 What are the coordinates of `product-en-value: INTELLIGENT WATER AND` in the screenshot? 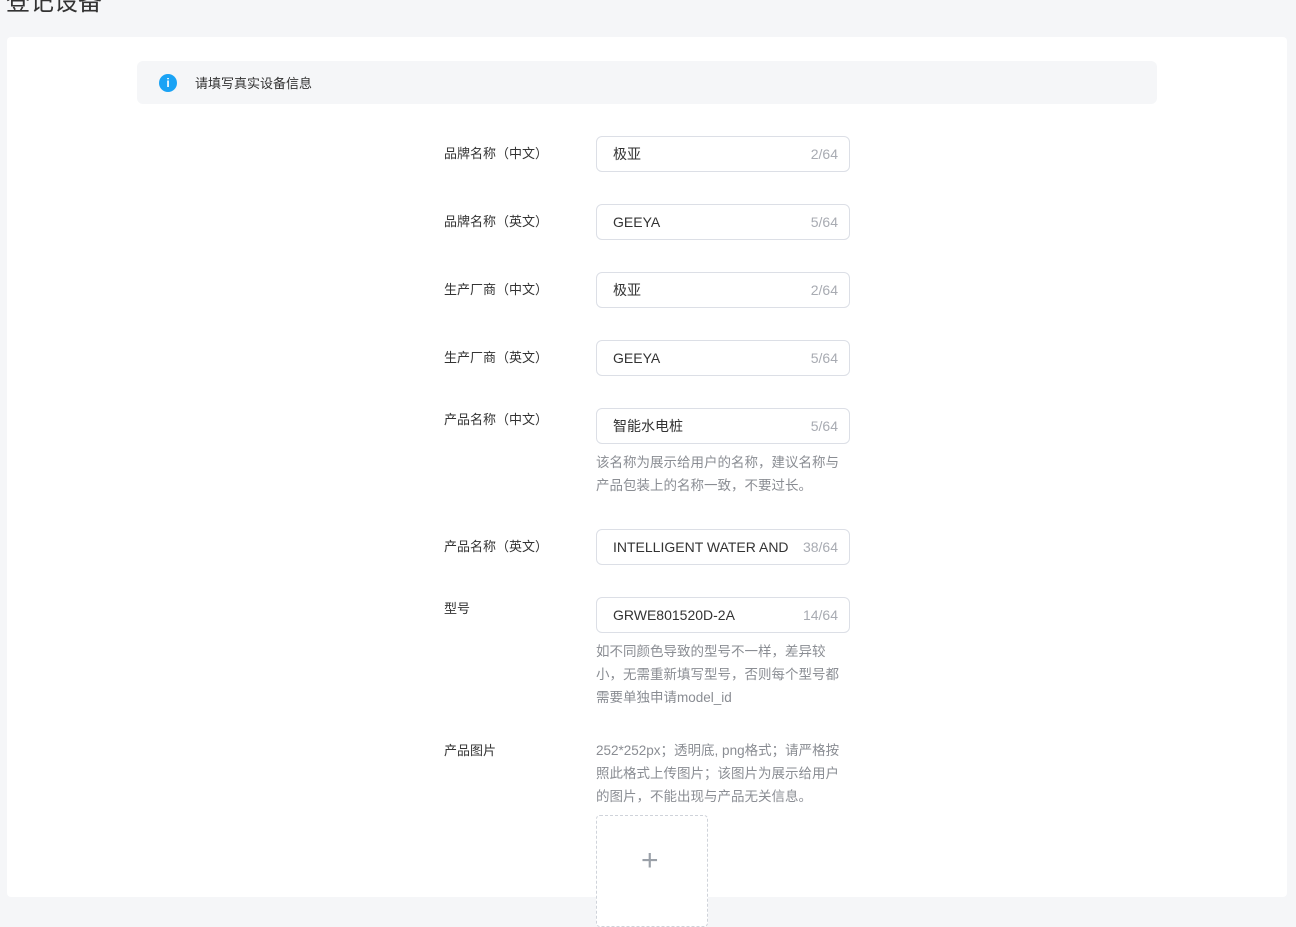 It's located at (701, 547).